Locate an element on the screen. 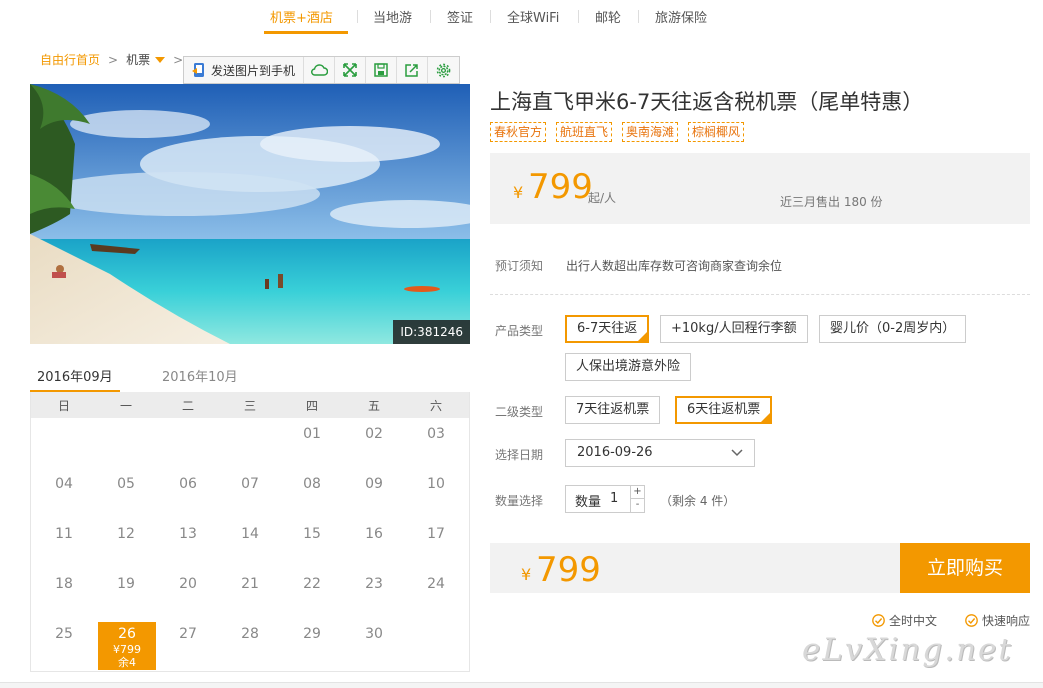 The image size is (1043, 688). fullscreen-button is located at coordinates (351, 70).